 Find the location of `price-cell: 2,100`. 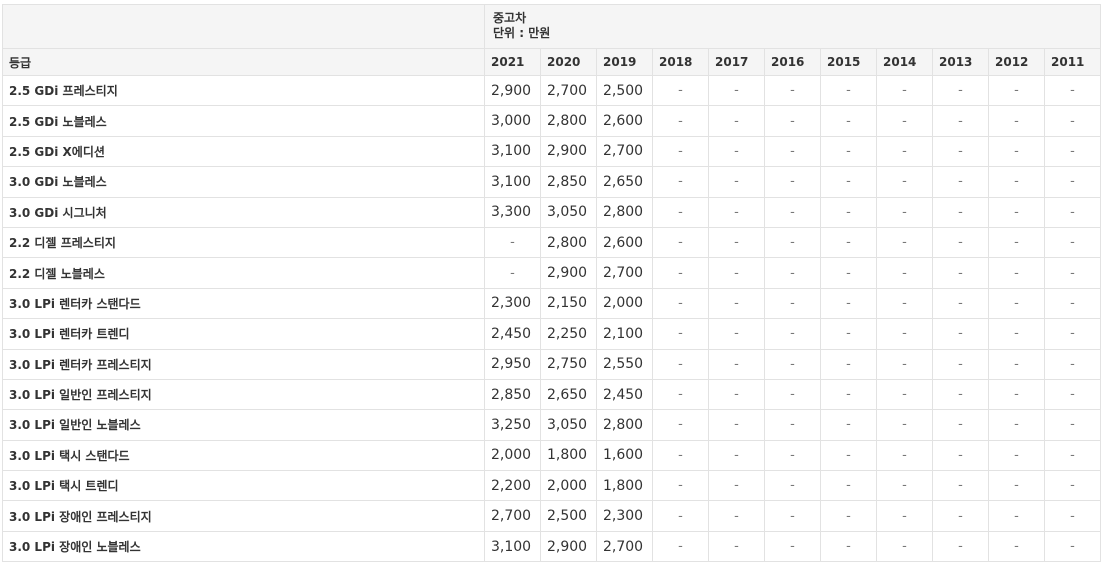

price-cell: 2,100 is located at coordinates (624, 334).